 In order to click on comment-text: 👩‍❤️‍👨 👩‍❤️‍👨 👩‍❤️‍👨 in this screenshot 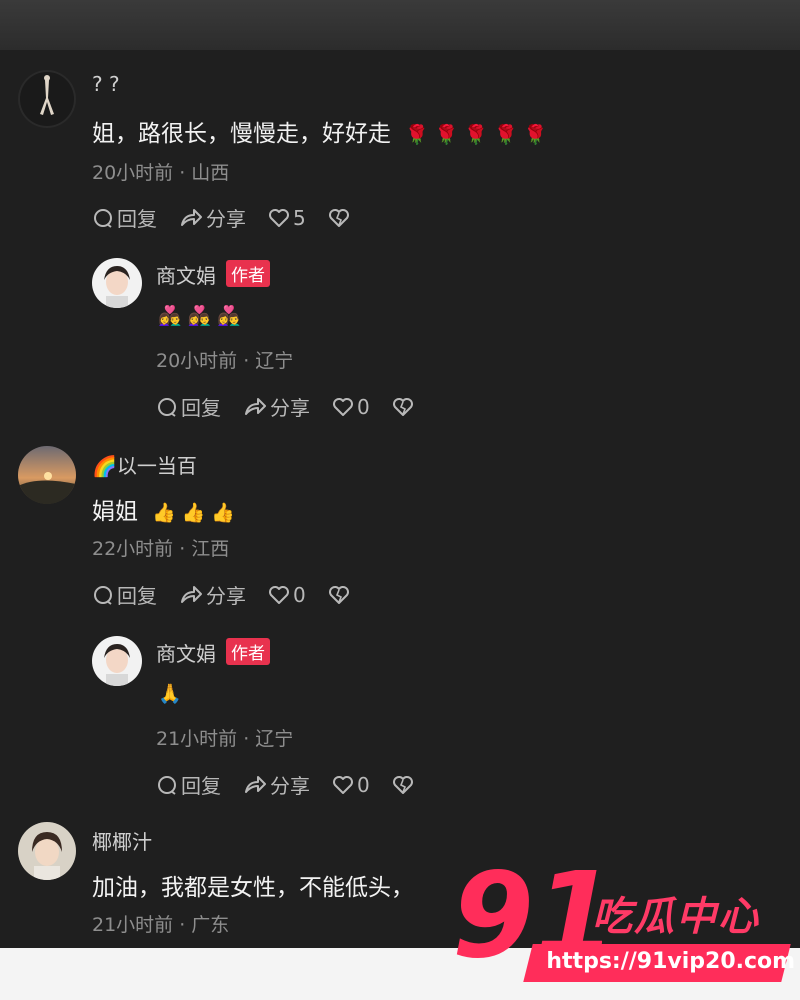, I will do `click(192, 315)`.